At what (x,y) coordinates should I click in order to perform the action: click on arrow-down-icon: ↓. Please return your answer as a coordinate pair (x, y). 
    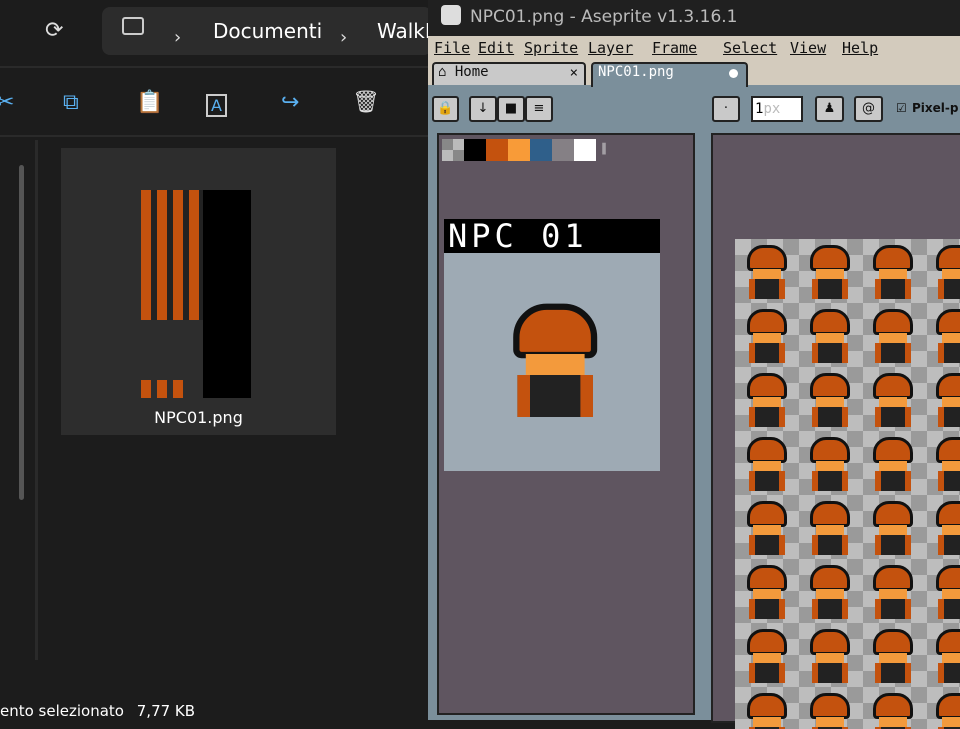
    Looking at the image, I should click on (483, 109).